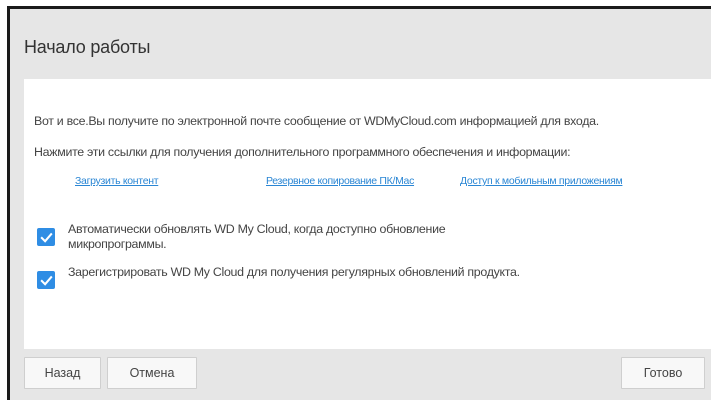  I want to click on done-button: Готово, so click(663, 373).